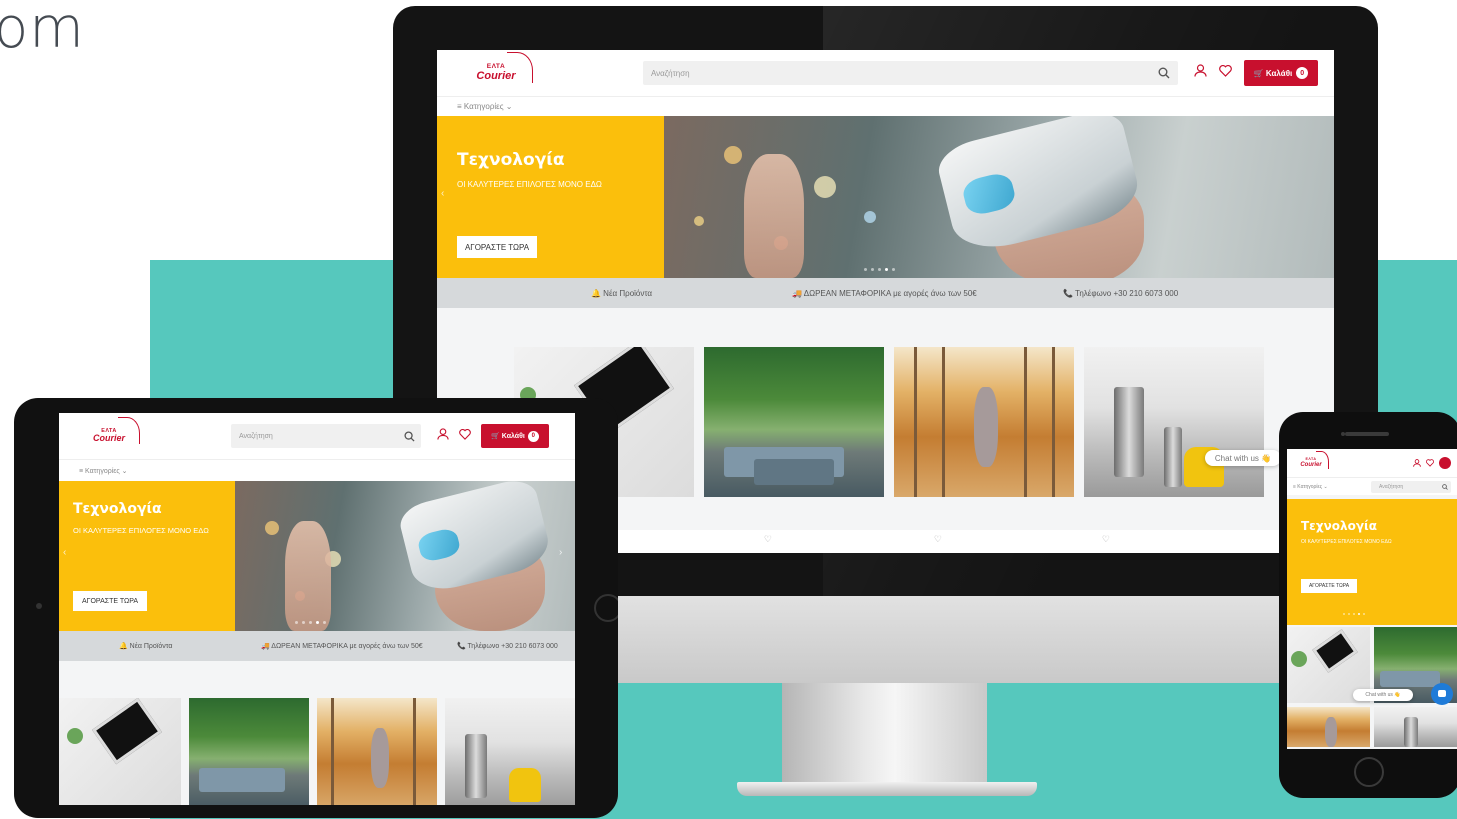 Image resolution: width=1457 pixels, height=819 pixels. I want to click on monitor-stand-neck, so click(884, 735).